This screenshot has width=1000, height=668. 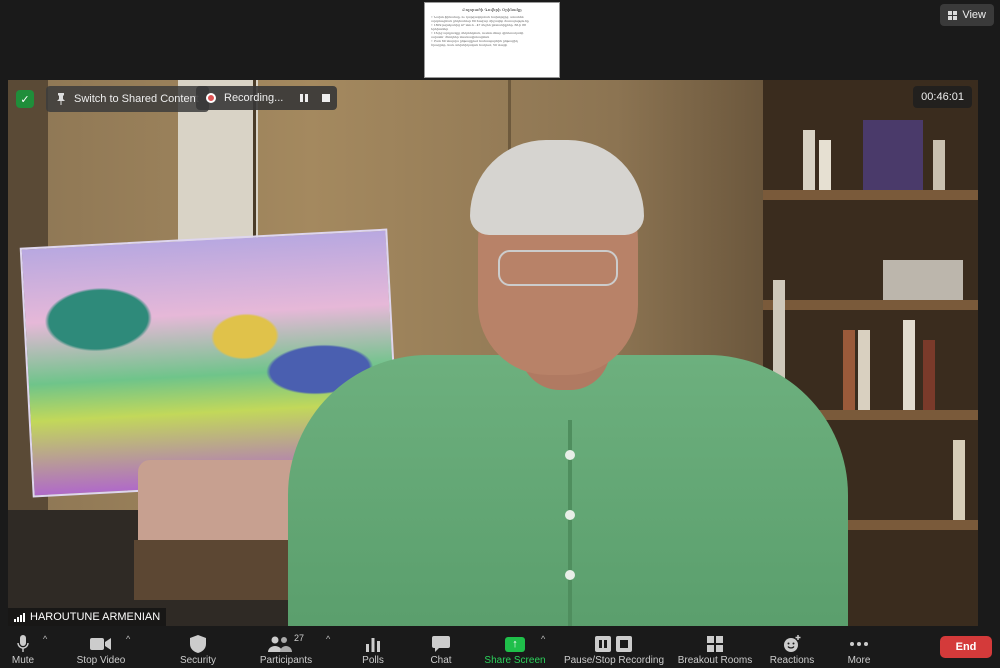 I want to click on participants-label: Participants, so click(x=286, y=660).